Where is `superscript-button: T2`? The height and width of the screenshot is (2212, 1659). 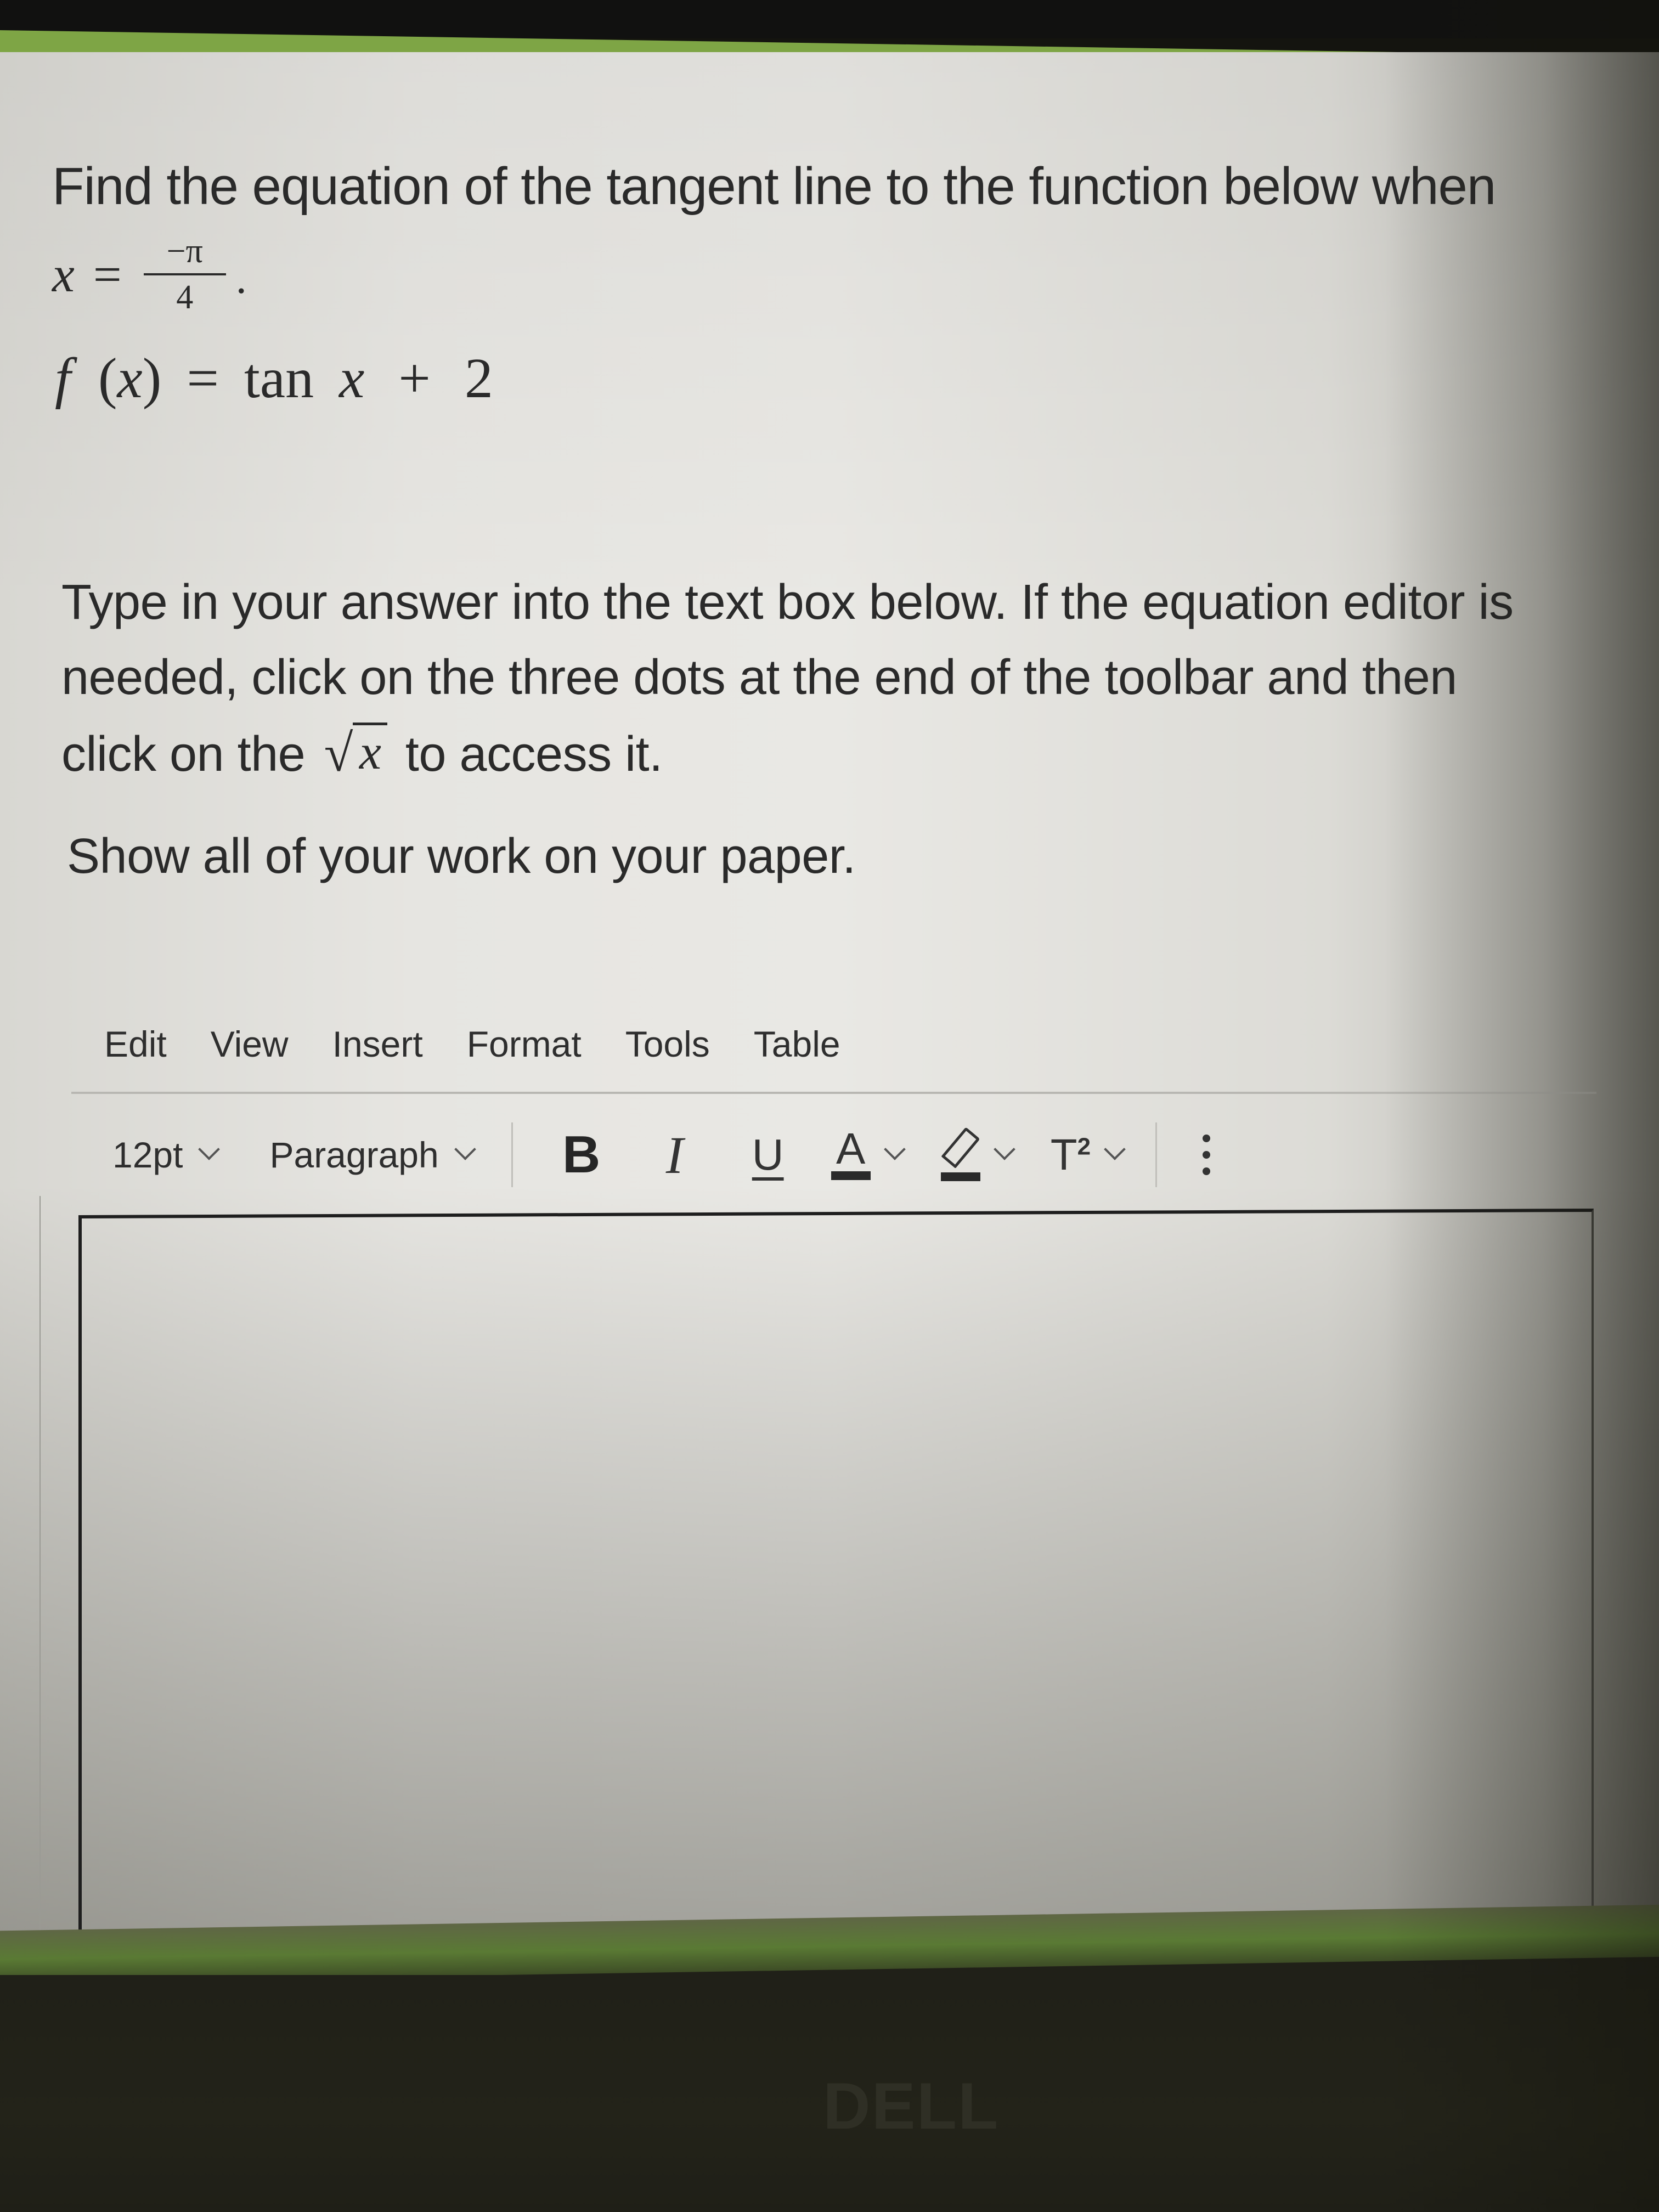 superscript-button: T2 is located at coordinates (1088, 1155).